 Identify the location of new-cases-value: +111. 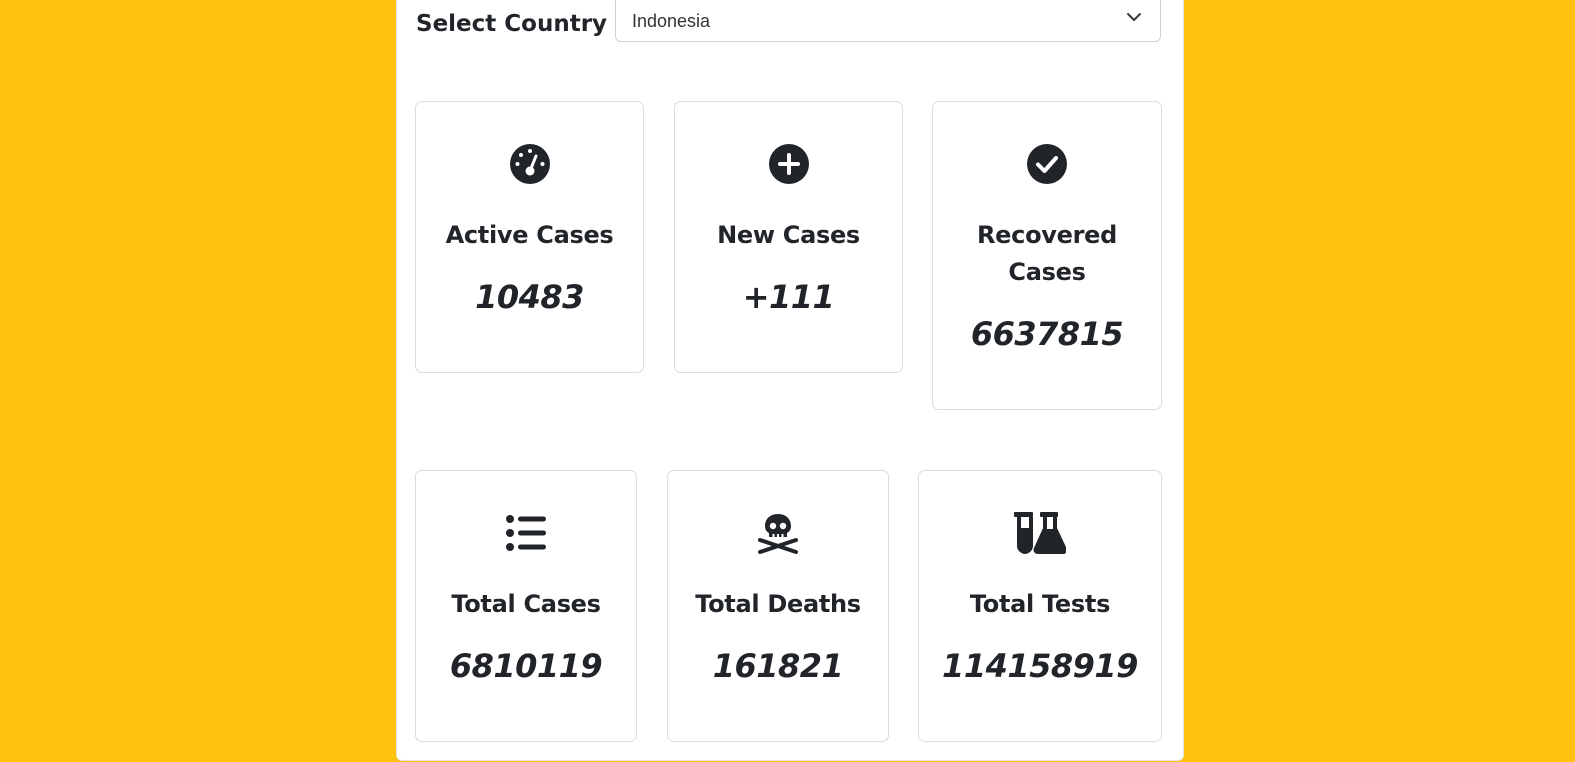
(788, 297).